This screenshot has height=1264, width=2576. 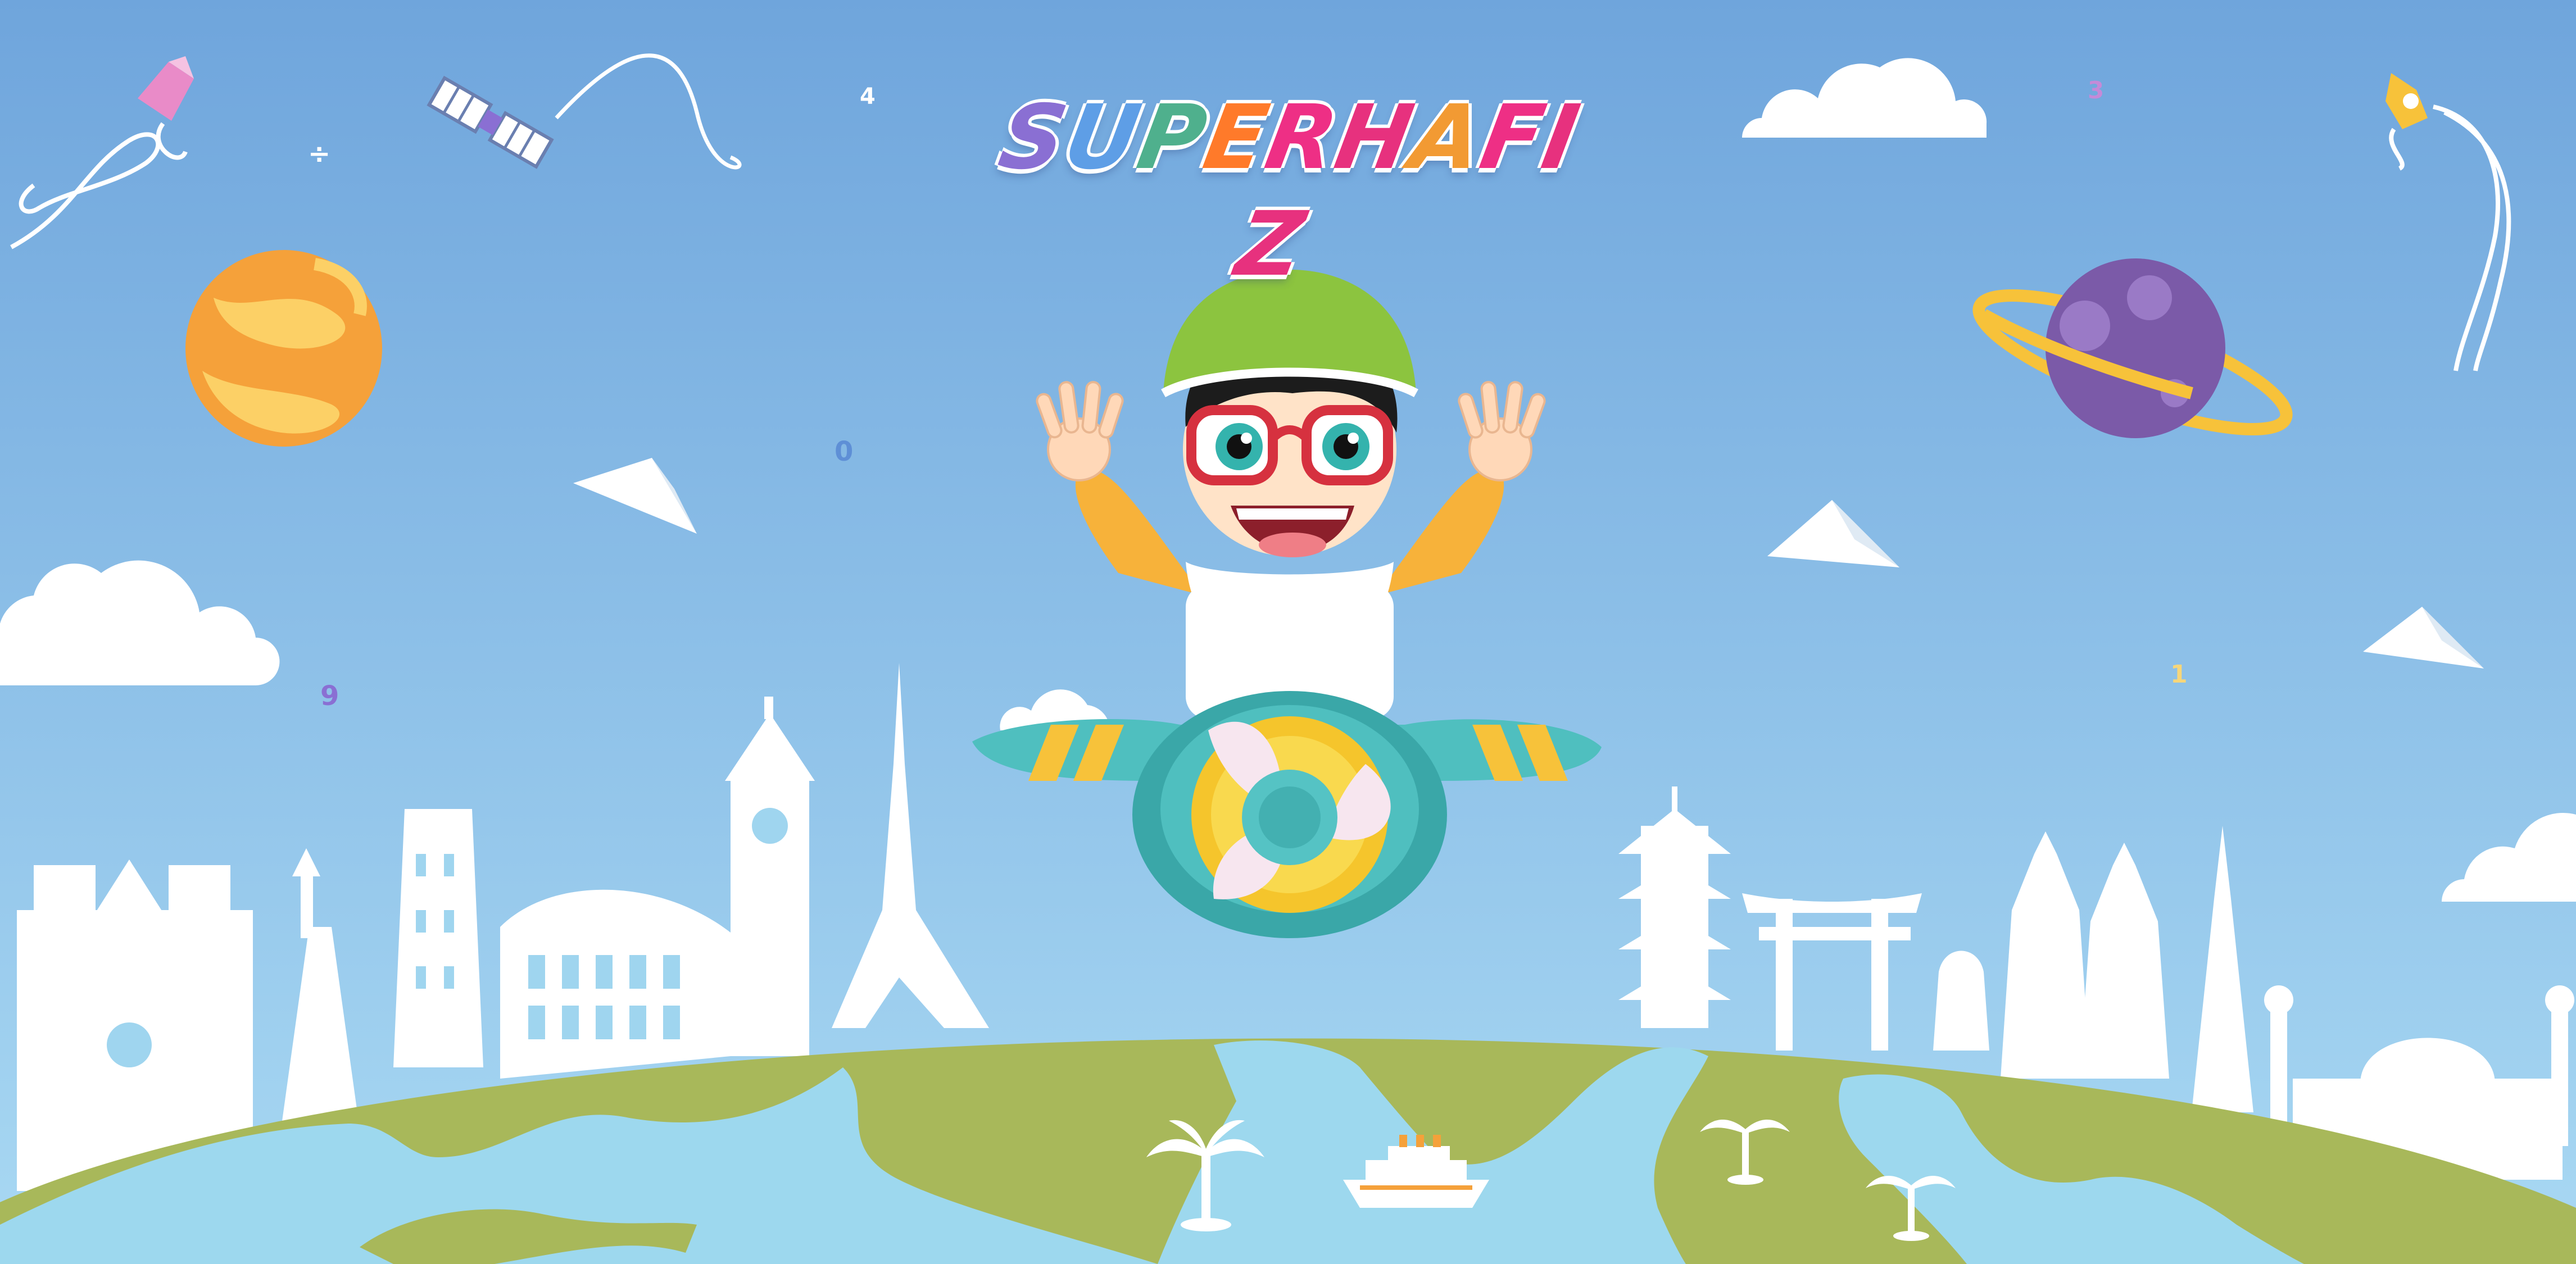 What do you see at coordinates (2096, 90) in the screenshot?
I see `floating-digit: 3` at bounding box center [2096, 90].